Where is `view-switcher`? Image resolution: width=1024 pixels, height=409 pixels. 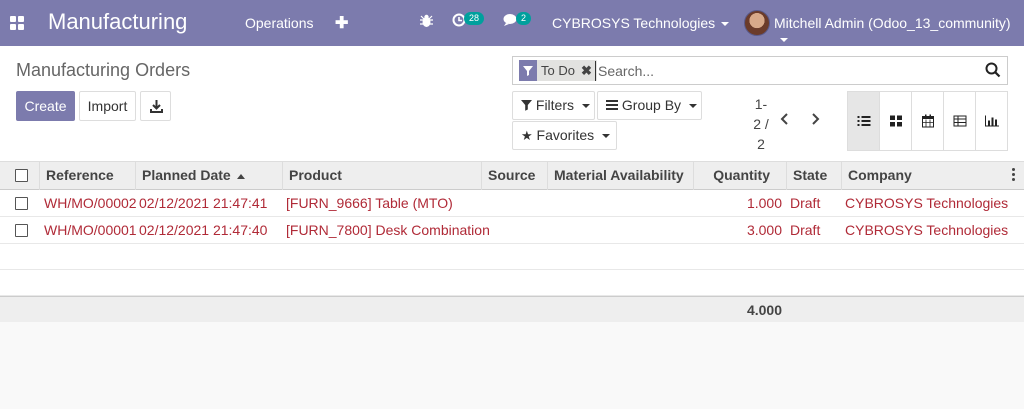 view-switcher is located at coordinates (927, 121).